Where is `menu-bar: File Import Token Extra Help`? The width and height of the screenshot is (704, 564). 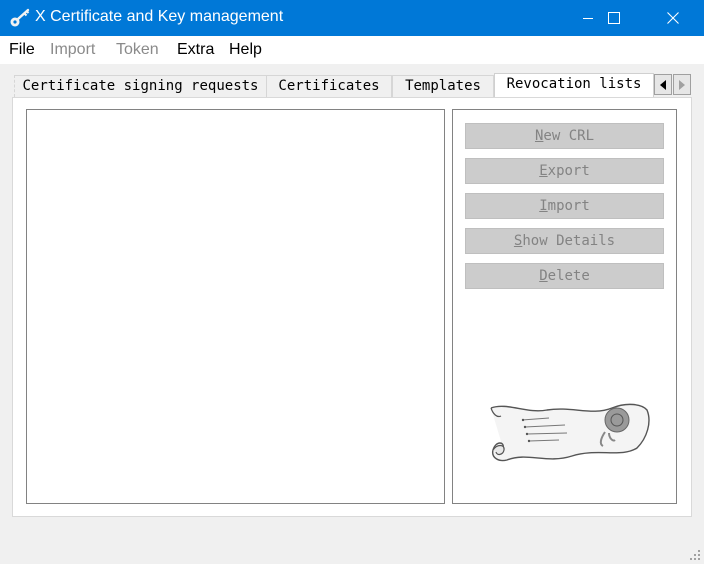 menu-bar: File Import Token Extra Help is located at coordinates (352, 50).